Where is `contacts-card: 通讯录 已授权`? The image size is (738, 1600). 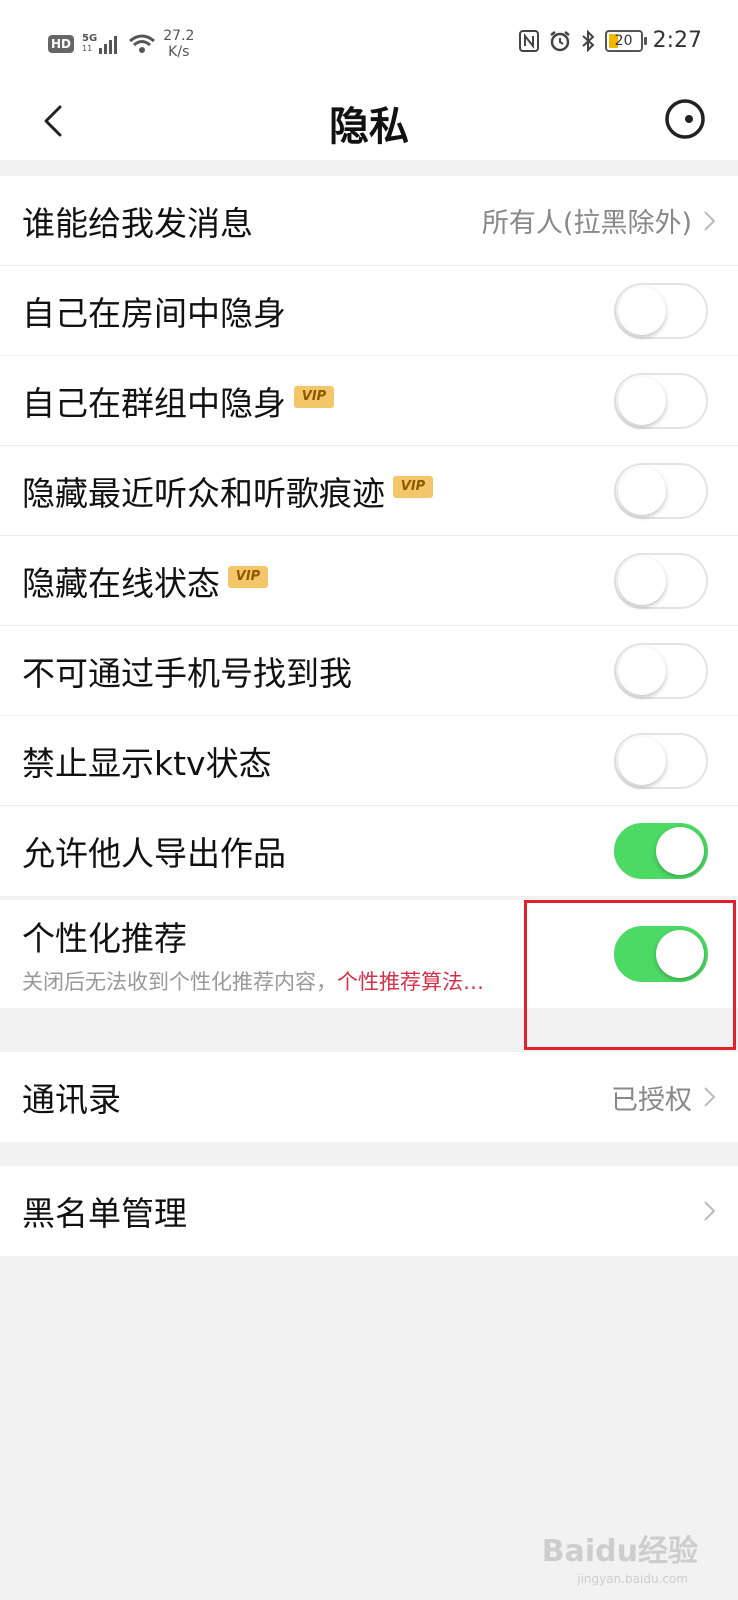 contacts-card: 通讯录 已授权 is located at coordinates (369, 1097).